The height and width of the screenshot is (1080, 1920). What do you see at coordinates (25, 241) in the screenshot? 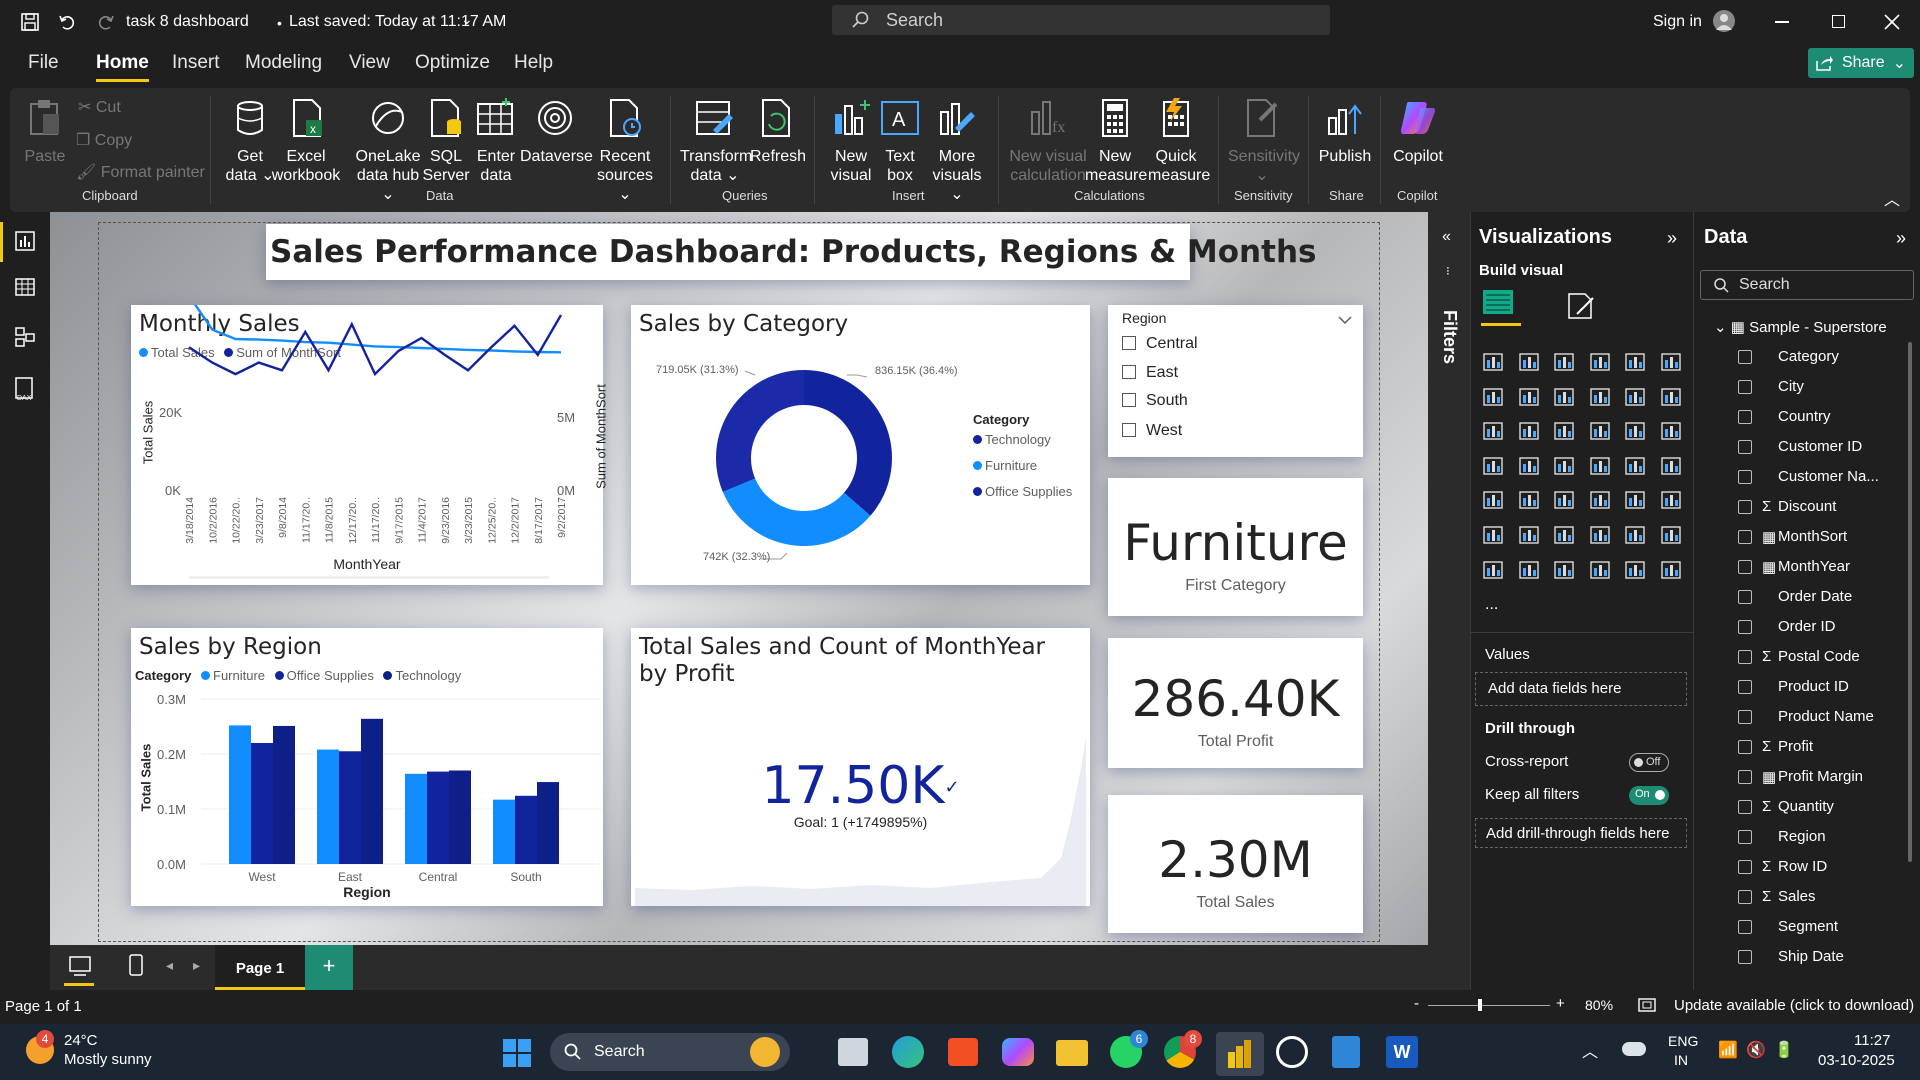
I see `report-view-icon` at bounding box center [25, 241].